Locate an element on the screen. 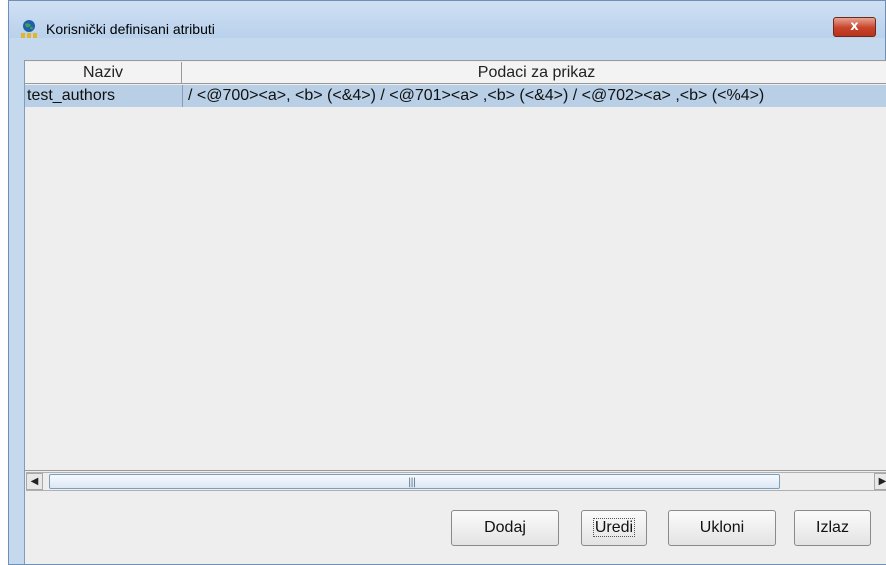  scroll-right-icon: ▶ is located at coordinates (880, 481).